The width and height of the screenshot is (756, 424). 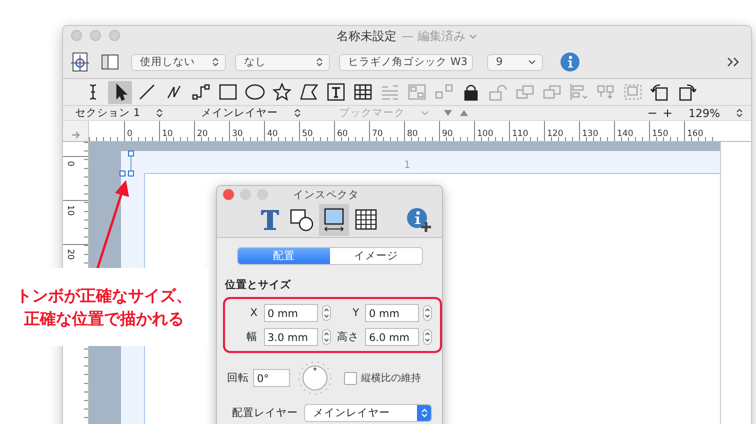 What do you see at coordinates (412, 134) in the screenshot?
I see `ruler-label: 80` at bounding box center [412, 134].